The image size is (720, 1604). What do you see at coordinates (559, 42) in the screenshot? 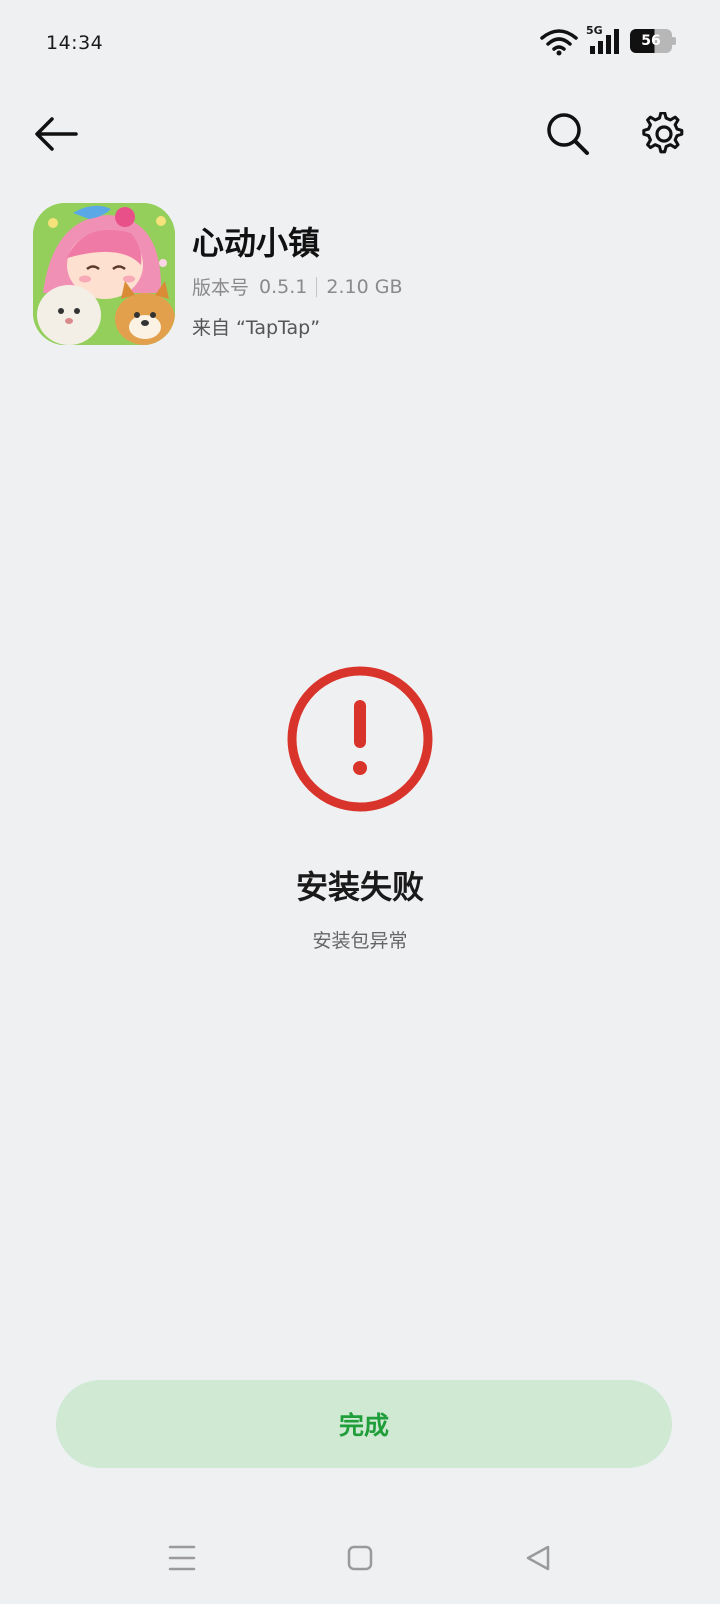
I see `wifi-icon` at bounding box center [559, 42].